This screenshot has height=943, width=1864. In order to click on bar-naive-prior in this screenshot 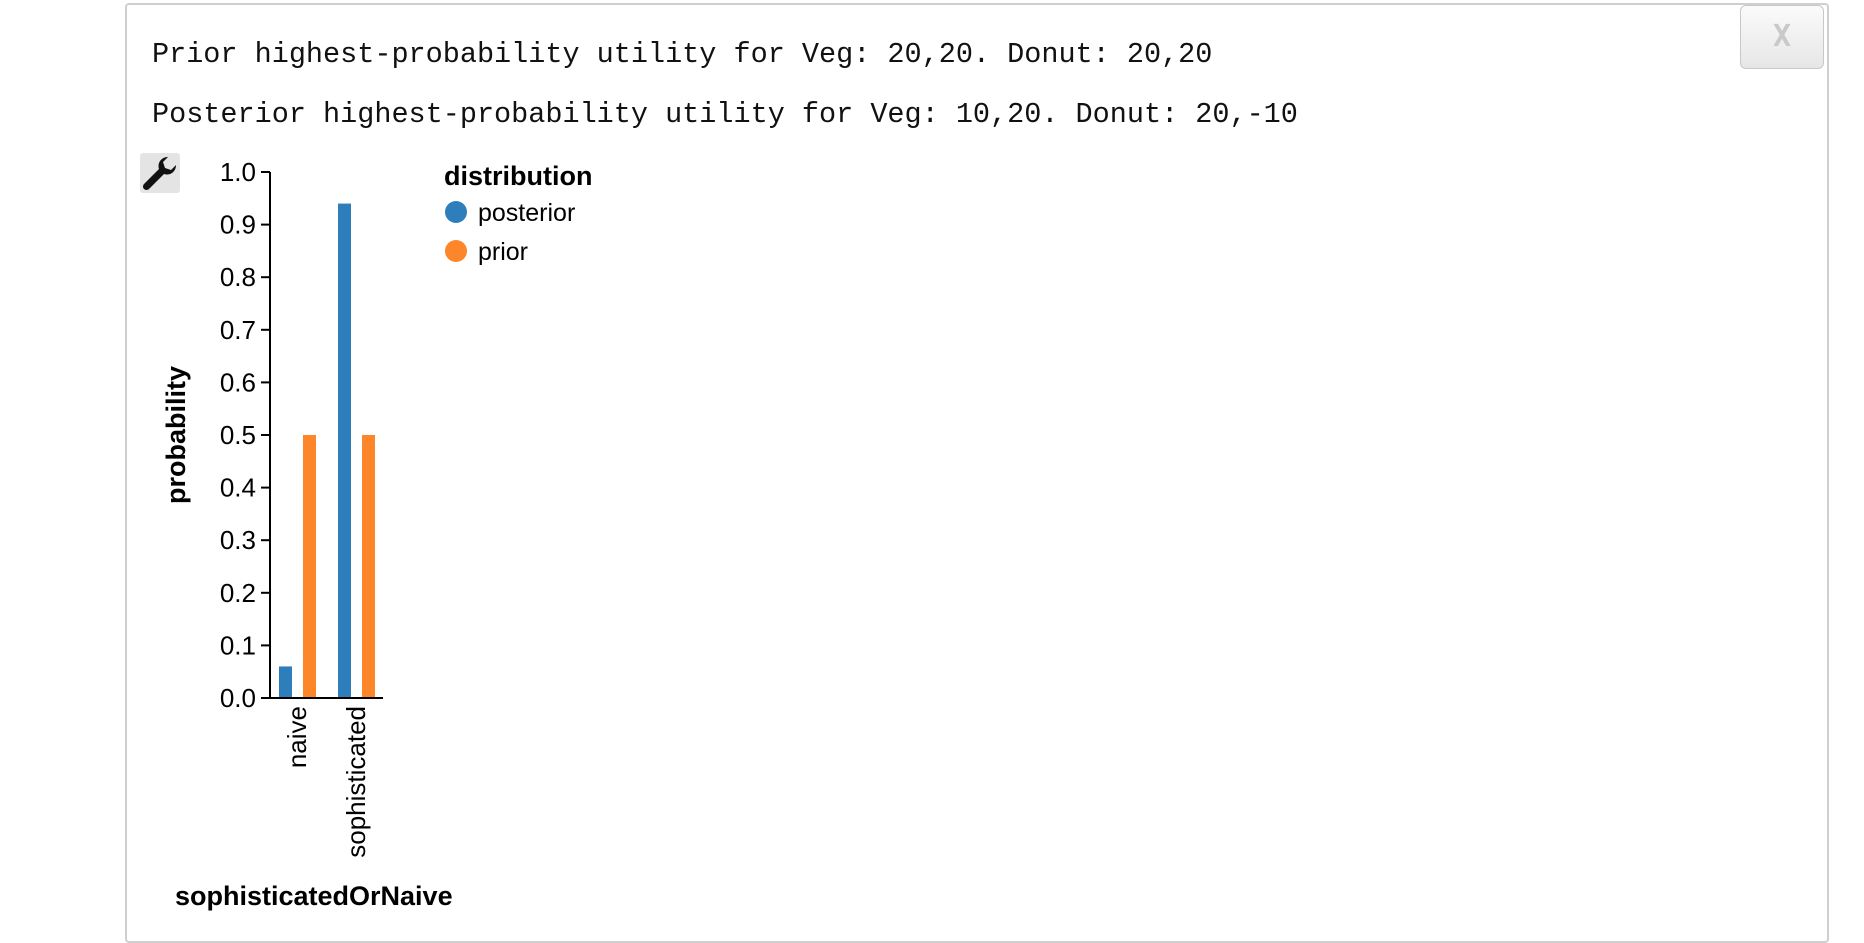, I will do `click(309, 566)`.